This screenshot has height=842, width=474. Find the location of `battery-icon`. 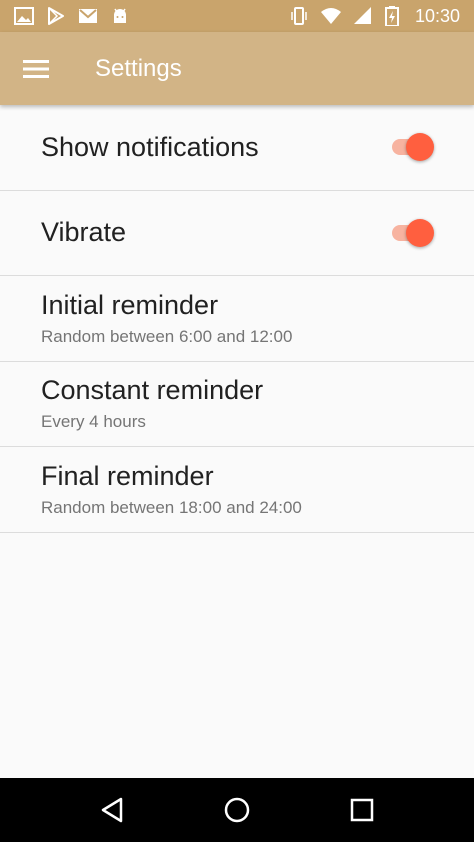

battery-icon is located at coordinates (391, 16).